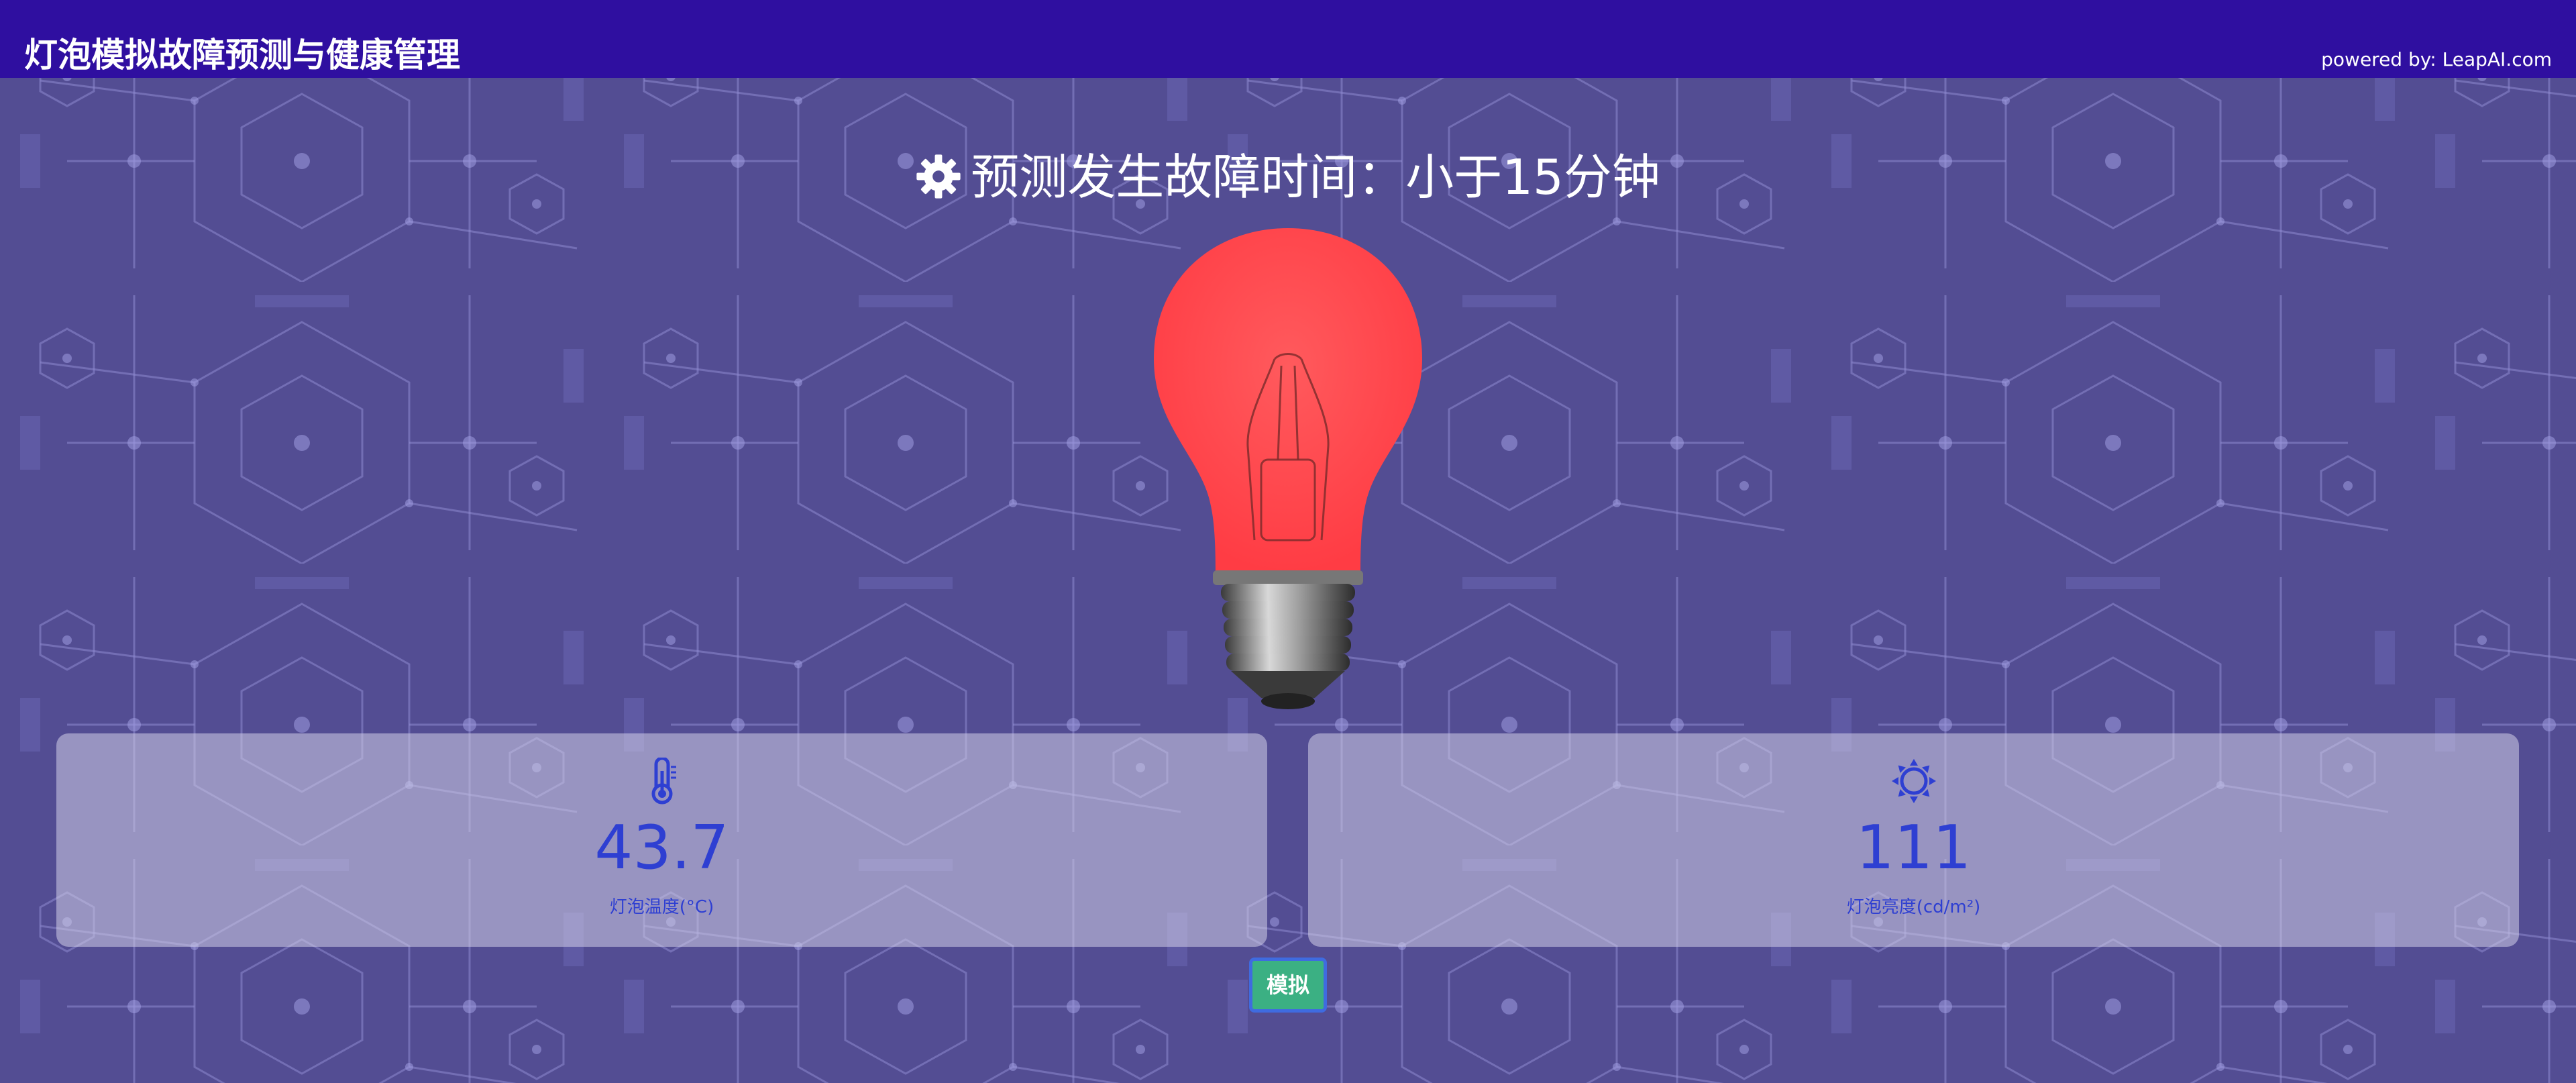 This screenshot has width=2576, height=1083. I want to click on gear-icon, so click(938, 176).